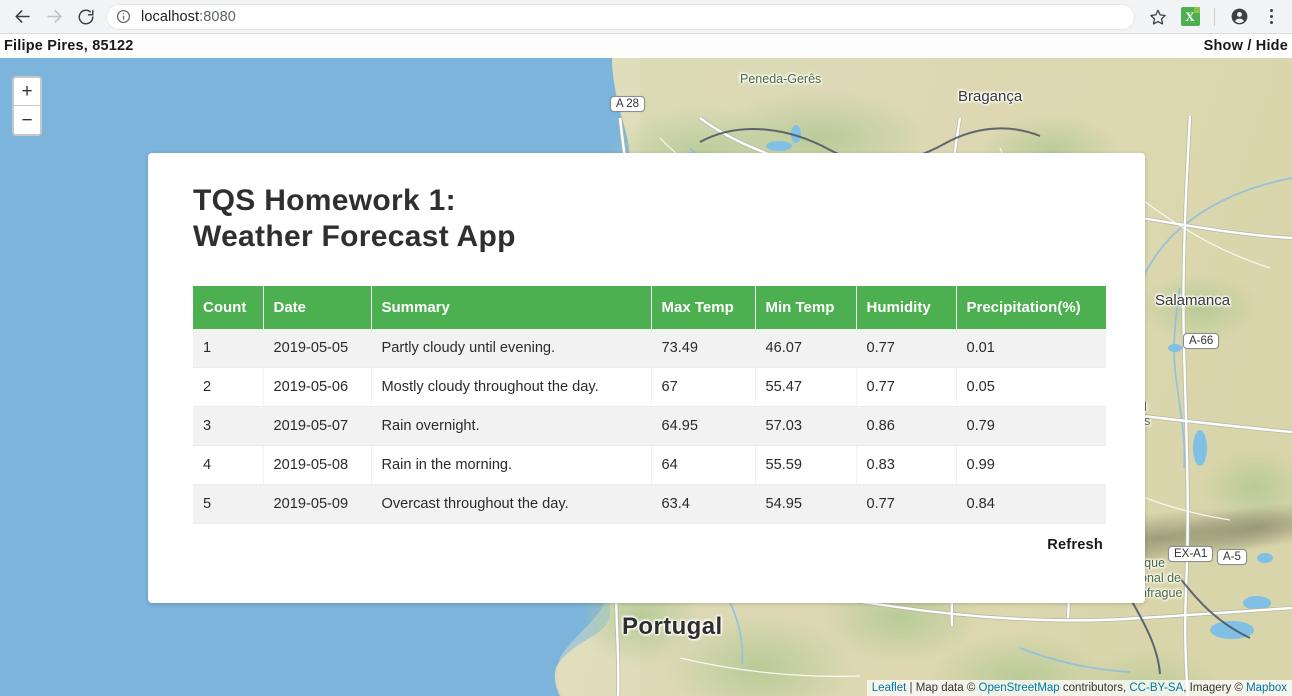 This screenshot has width=1292, height=696. What do you see at coordinates (511, 307) in the screenshot?
I see `column-header-summary: Summary` at bounding box center [511, 307].